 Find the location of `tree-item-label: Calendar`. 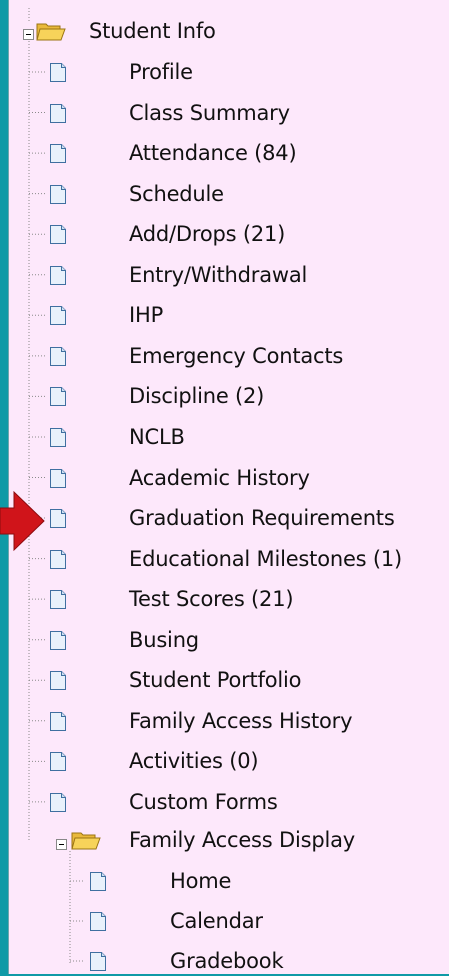

tree-item-label: Calendar is located at coordinates (216, 921).